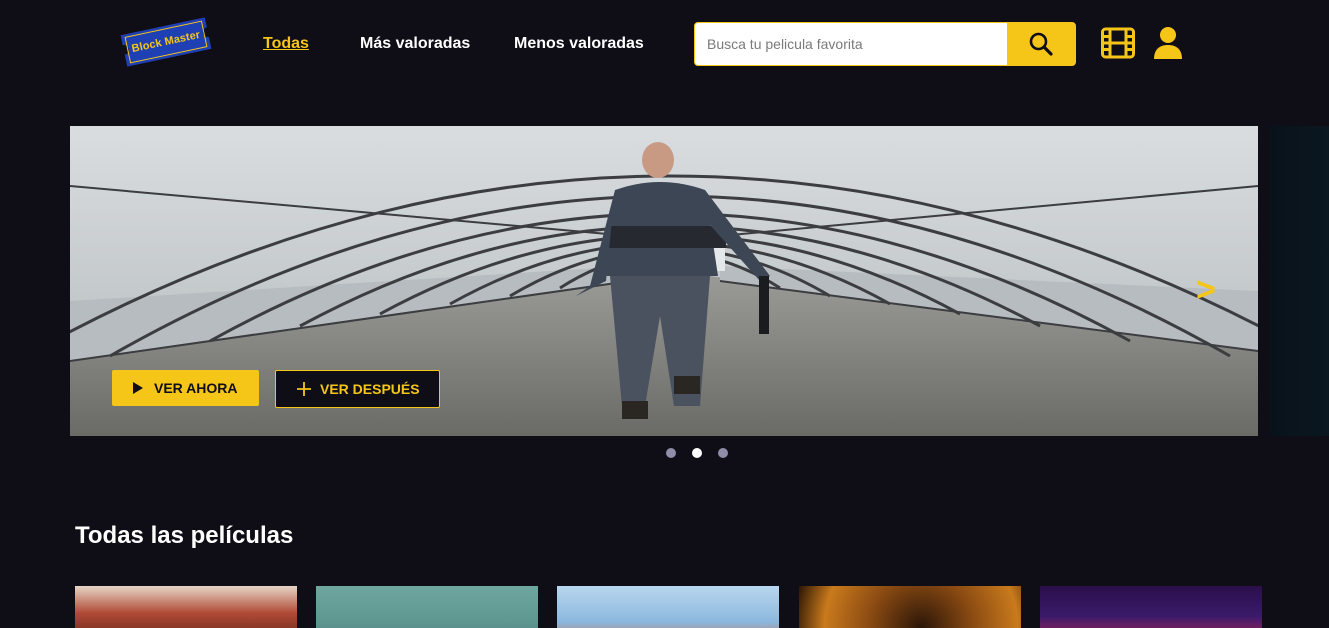 Image resolution: width=1329 pixels, height=628 pixels. What do you see at coordinates (579, 44) in the screenshot?
I see `nav-menos-valoradas: Menos valoradas` at bounding box center [579, 44].